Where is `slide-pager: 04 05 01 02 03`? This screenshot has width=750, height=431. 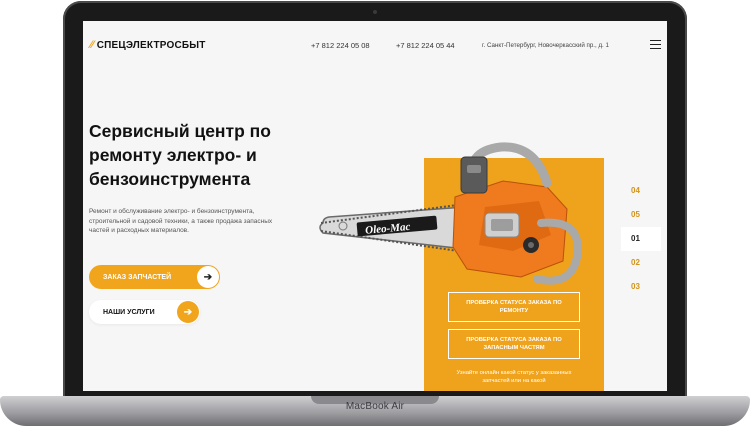
slide-pager: 04 05 01 02 03 is located at coordinates (641, 239).